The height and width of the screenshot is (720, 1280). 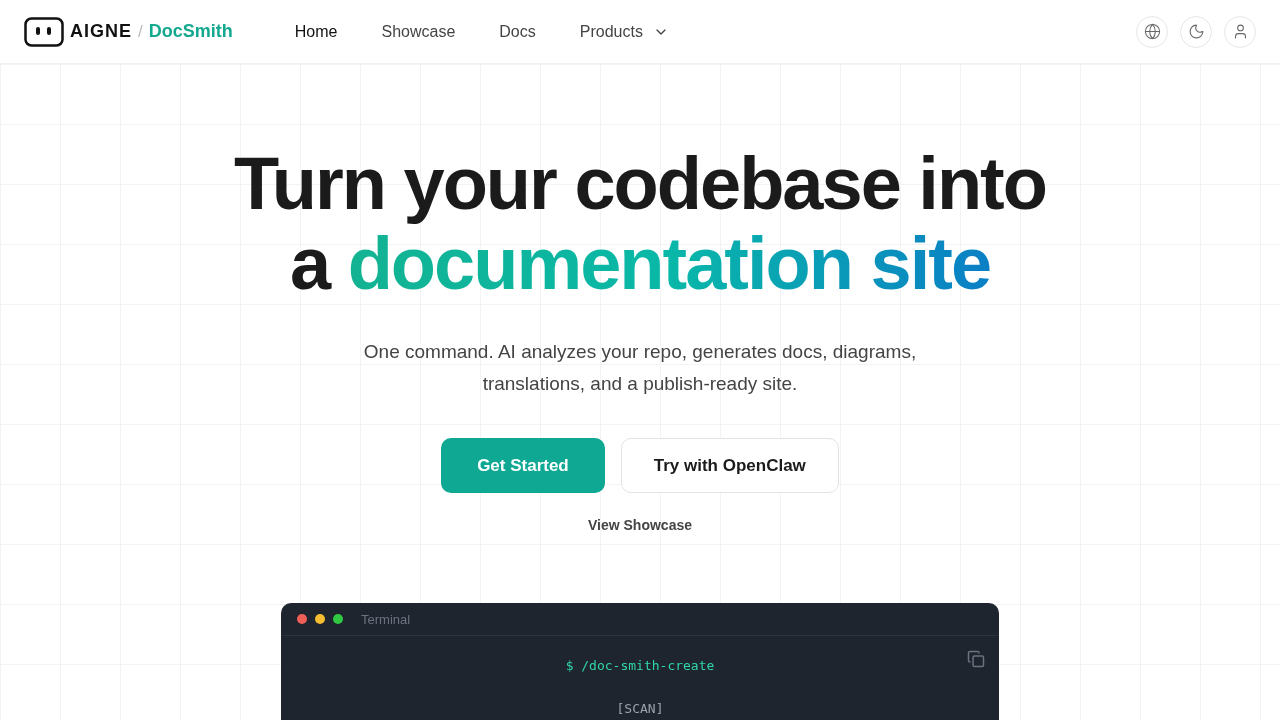 What do you see at coordinates (517, 31) in the screenshot?
I see `nav-link: Docs` at bounding box center [517, 31].